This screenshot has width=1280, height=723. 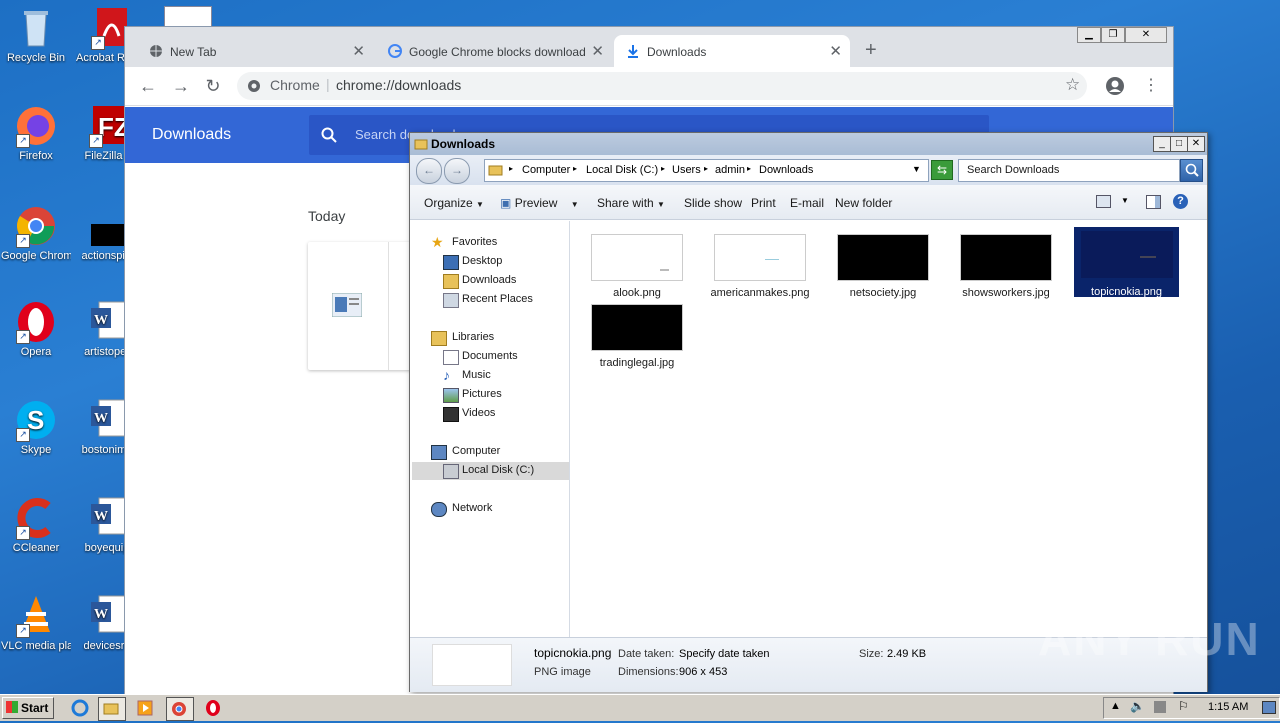 What do you see at coordinates (662, 86) in the screenshot?
I see `omnibox: Chrome | chrome://downloads ☆` at bounding box center [662, 86].